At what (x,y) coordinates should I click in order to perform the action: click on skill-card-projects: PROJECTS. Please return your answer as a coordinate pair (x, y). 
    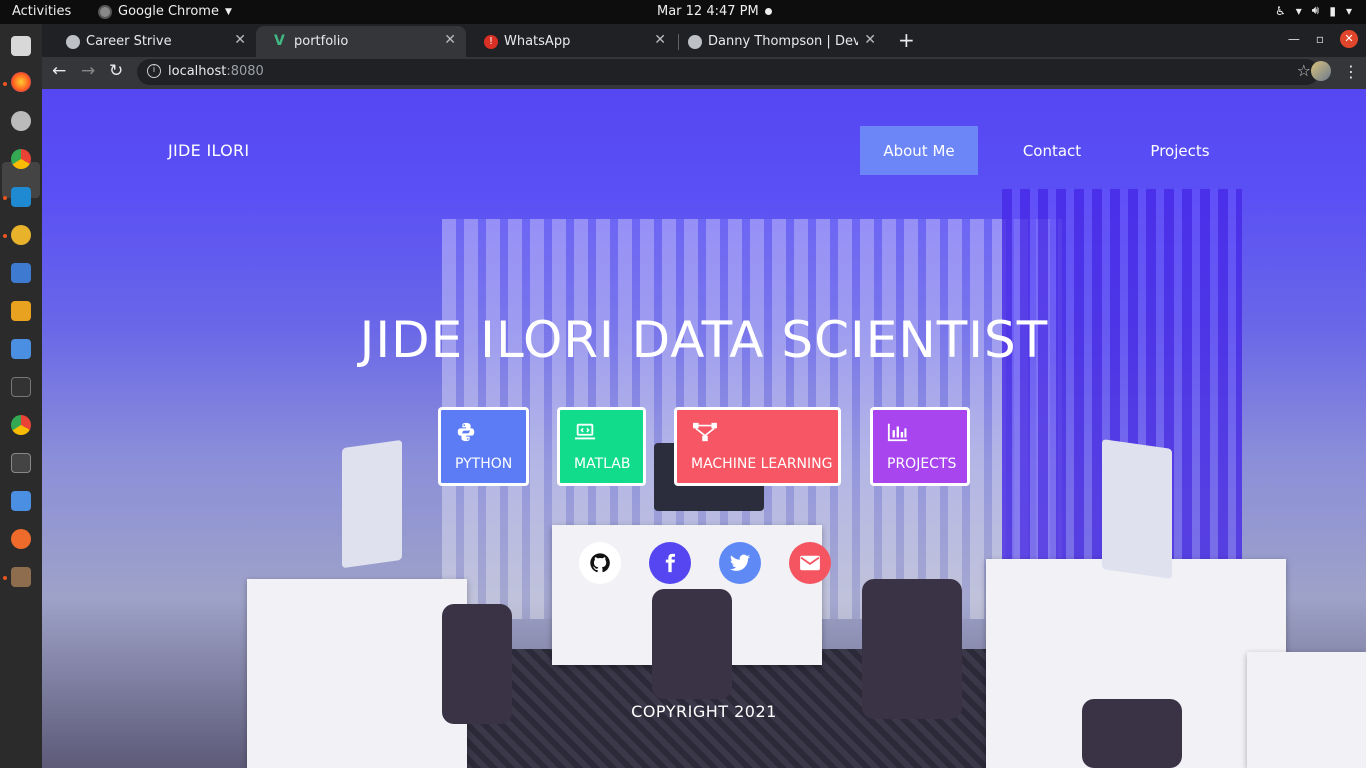
    Looking at the image, I should click on (920, 446).